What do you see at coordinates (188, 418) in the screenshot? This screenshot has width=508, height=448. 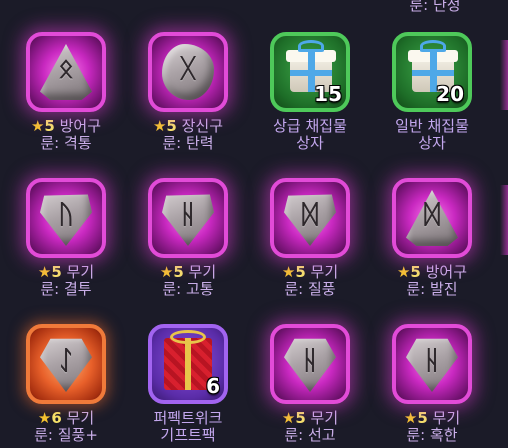 I see `item-name: 퍼펙트위크` at bounding box center [188, 418].